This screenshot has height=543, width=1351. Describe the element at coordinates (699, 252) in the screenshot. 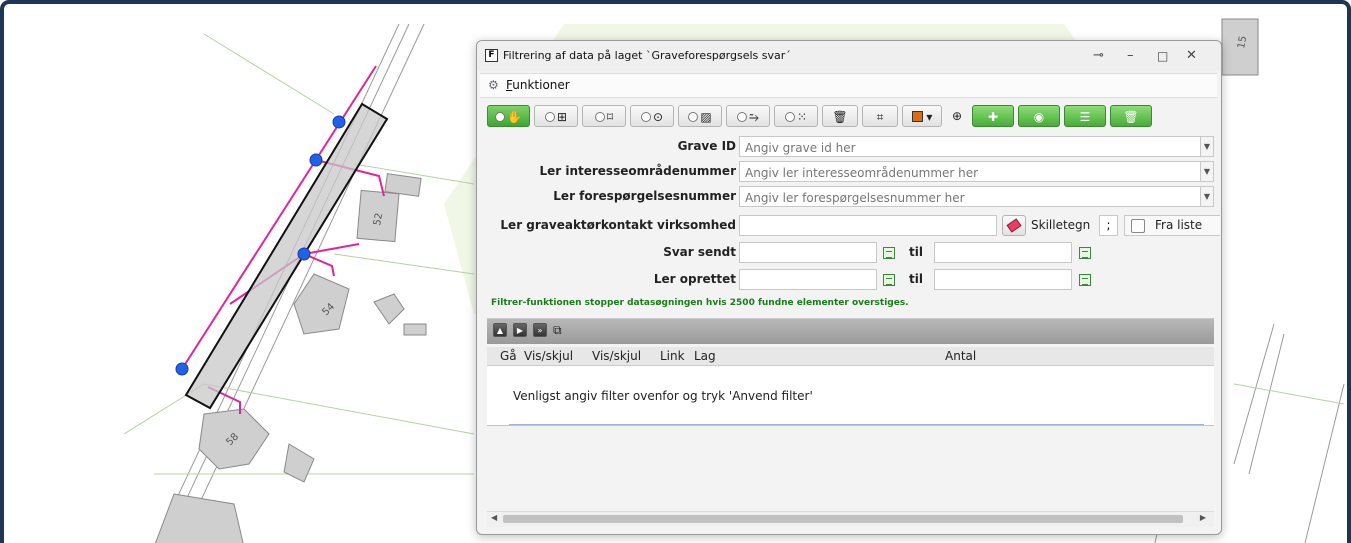

I see `svar-sendt-label: Svar sendt` at that location.